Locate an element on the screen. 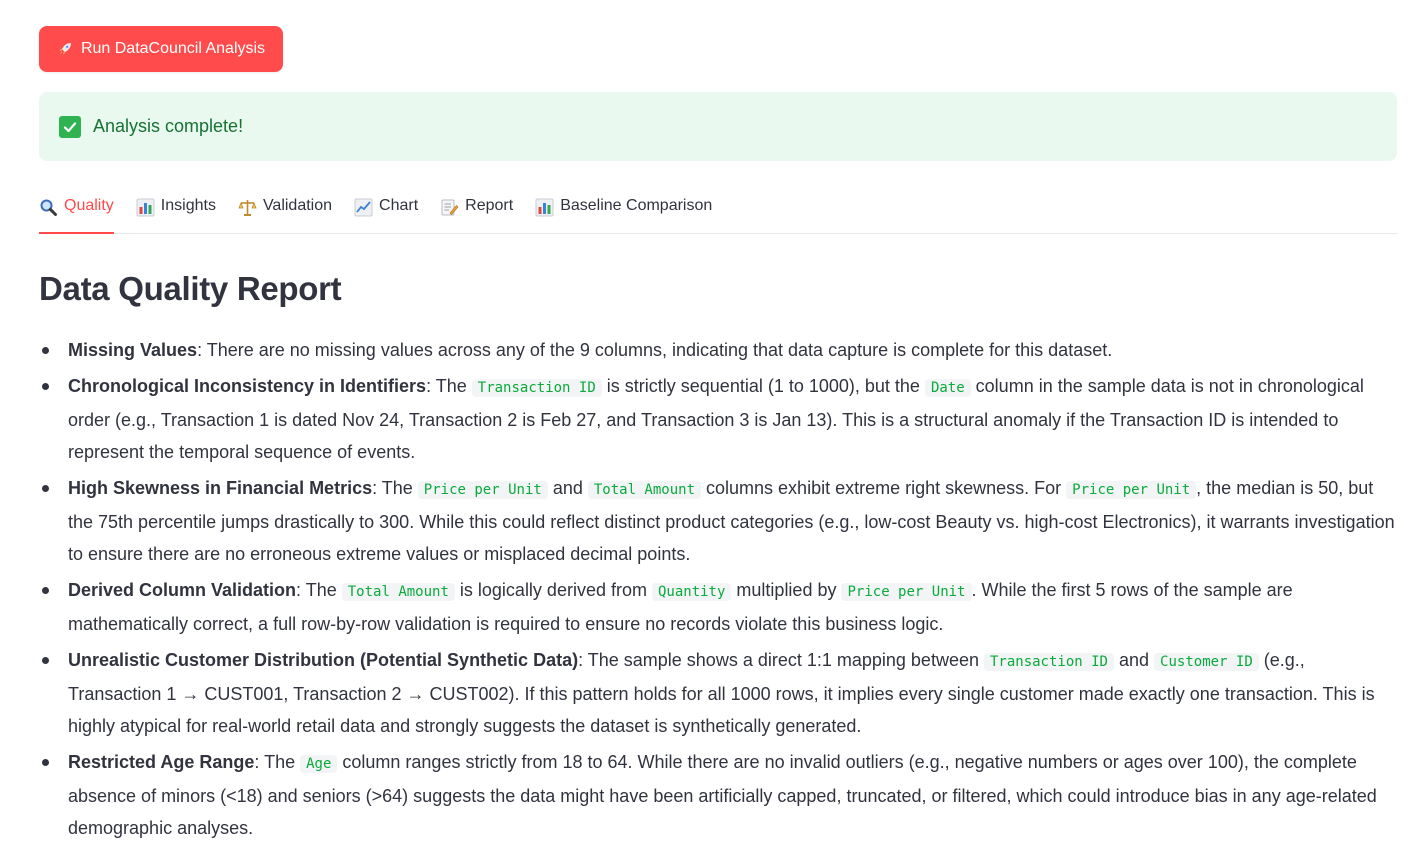  tab-validation: Validation is located at coordinates (285, 209).